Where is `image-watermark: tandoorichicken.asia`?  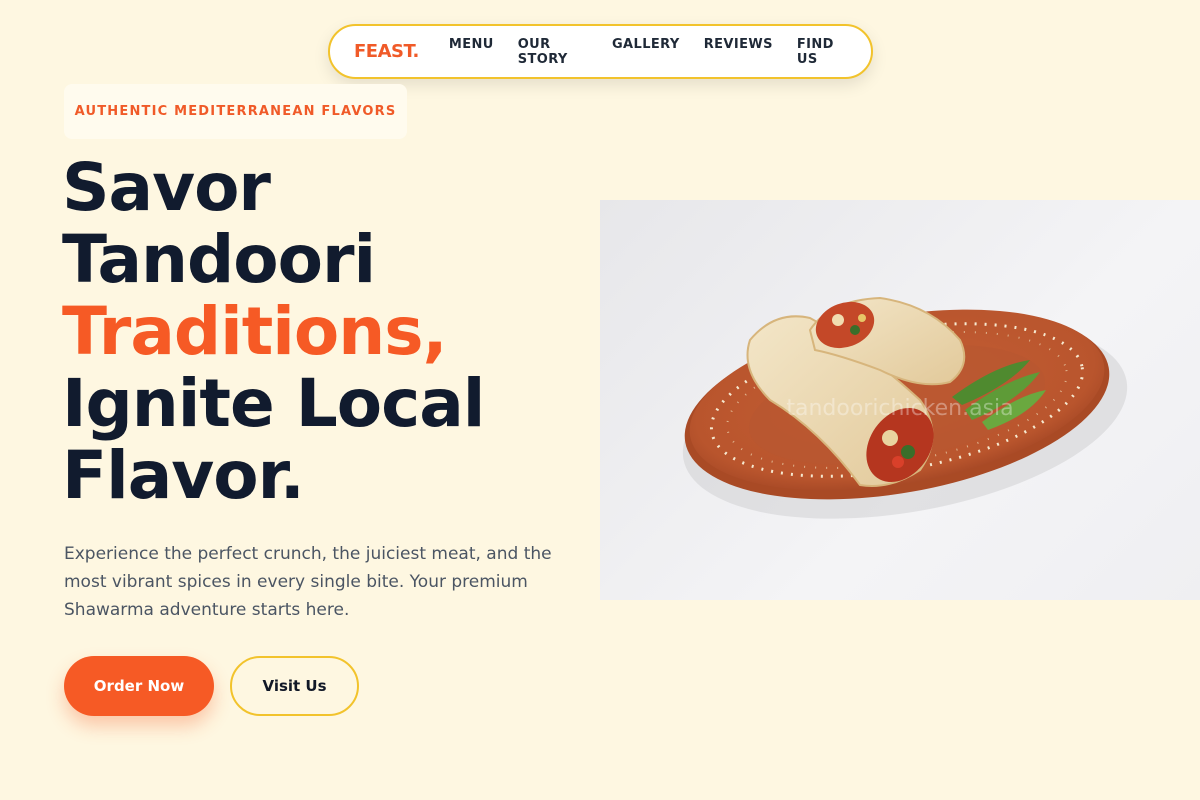
image-watermark: tandoorichicken.asia is located at coordinates (899, 408).